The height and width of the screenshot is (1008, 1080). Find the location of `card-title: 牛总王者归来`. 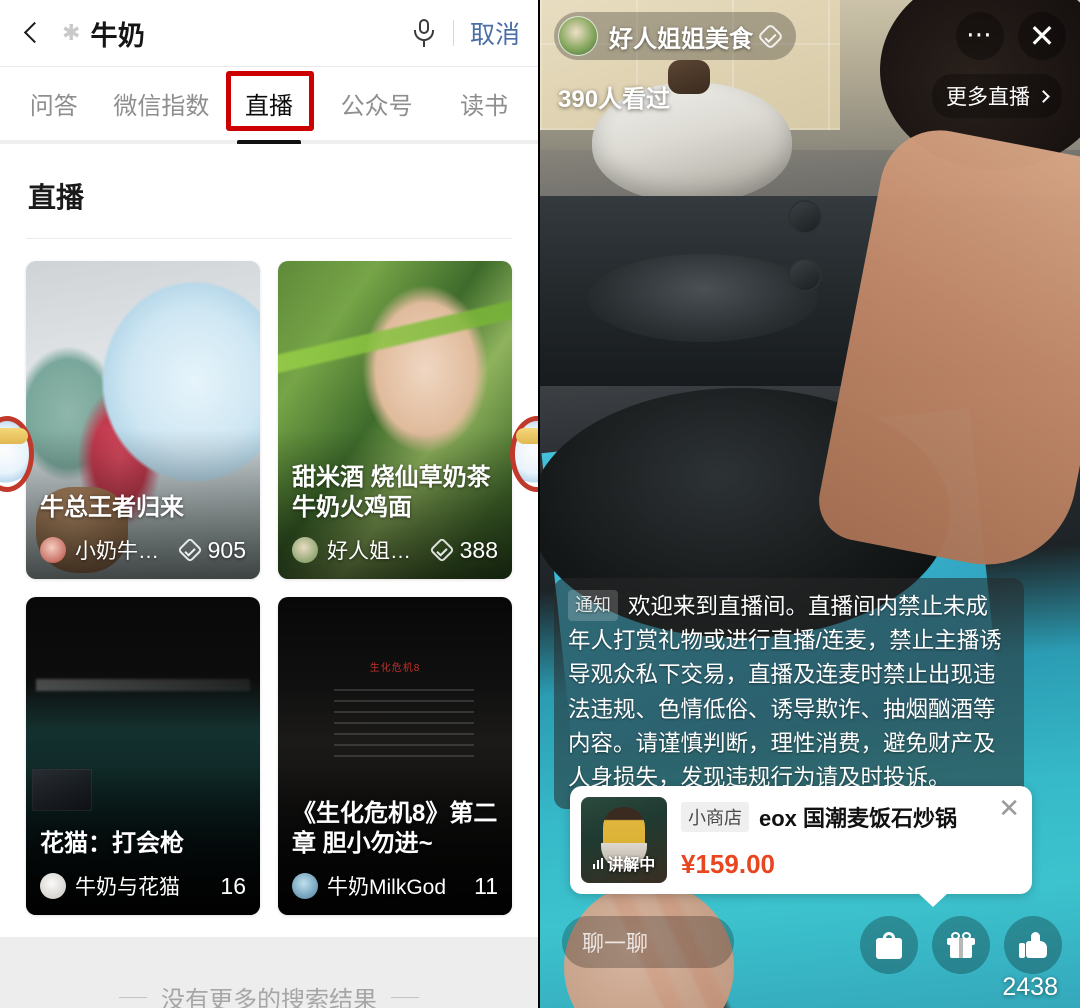

card-title: 牛总王者归来 is located at coordinates (112, 507).